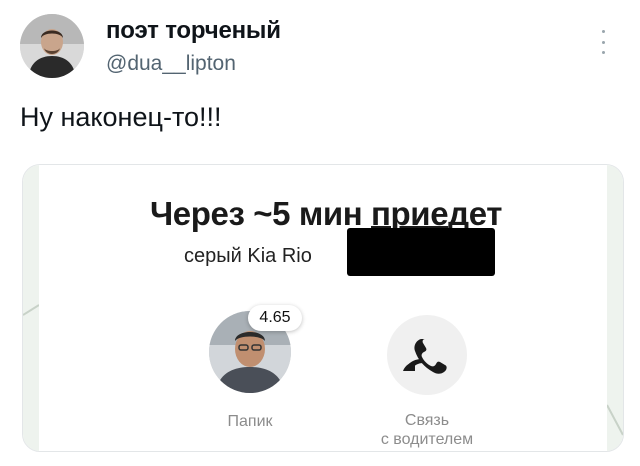 Image resolution: width=640 pixels, height=466 pixels. What do you see at coordinates (171, 64) in the screenshot?
I see `author-handle: @dua__lipton` at bounding box center [171, 64].